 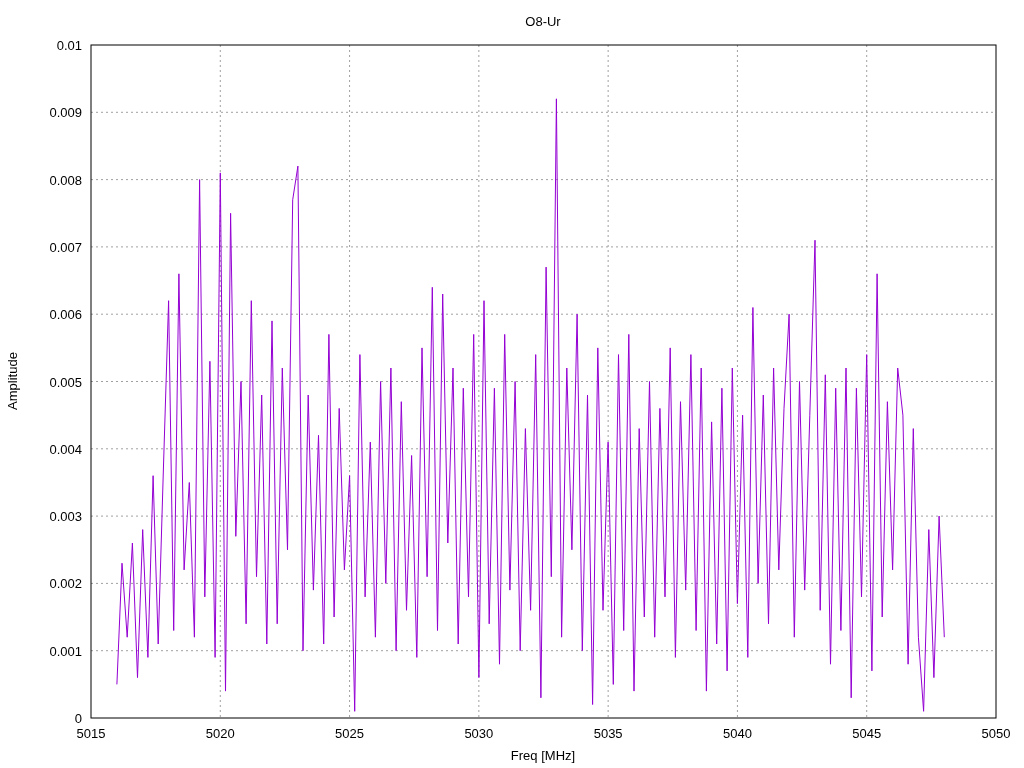 I want to click on y-tick-label: 0.006, so click(x=65, y=315).